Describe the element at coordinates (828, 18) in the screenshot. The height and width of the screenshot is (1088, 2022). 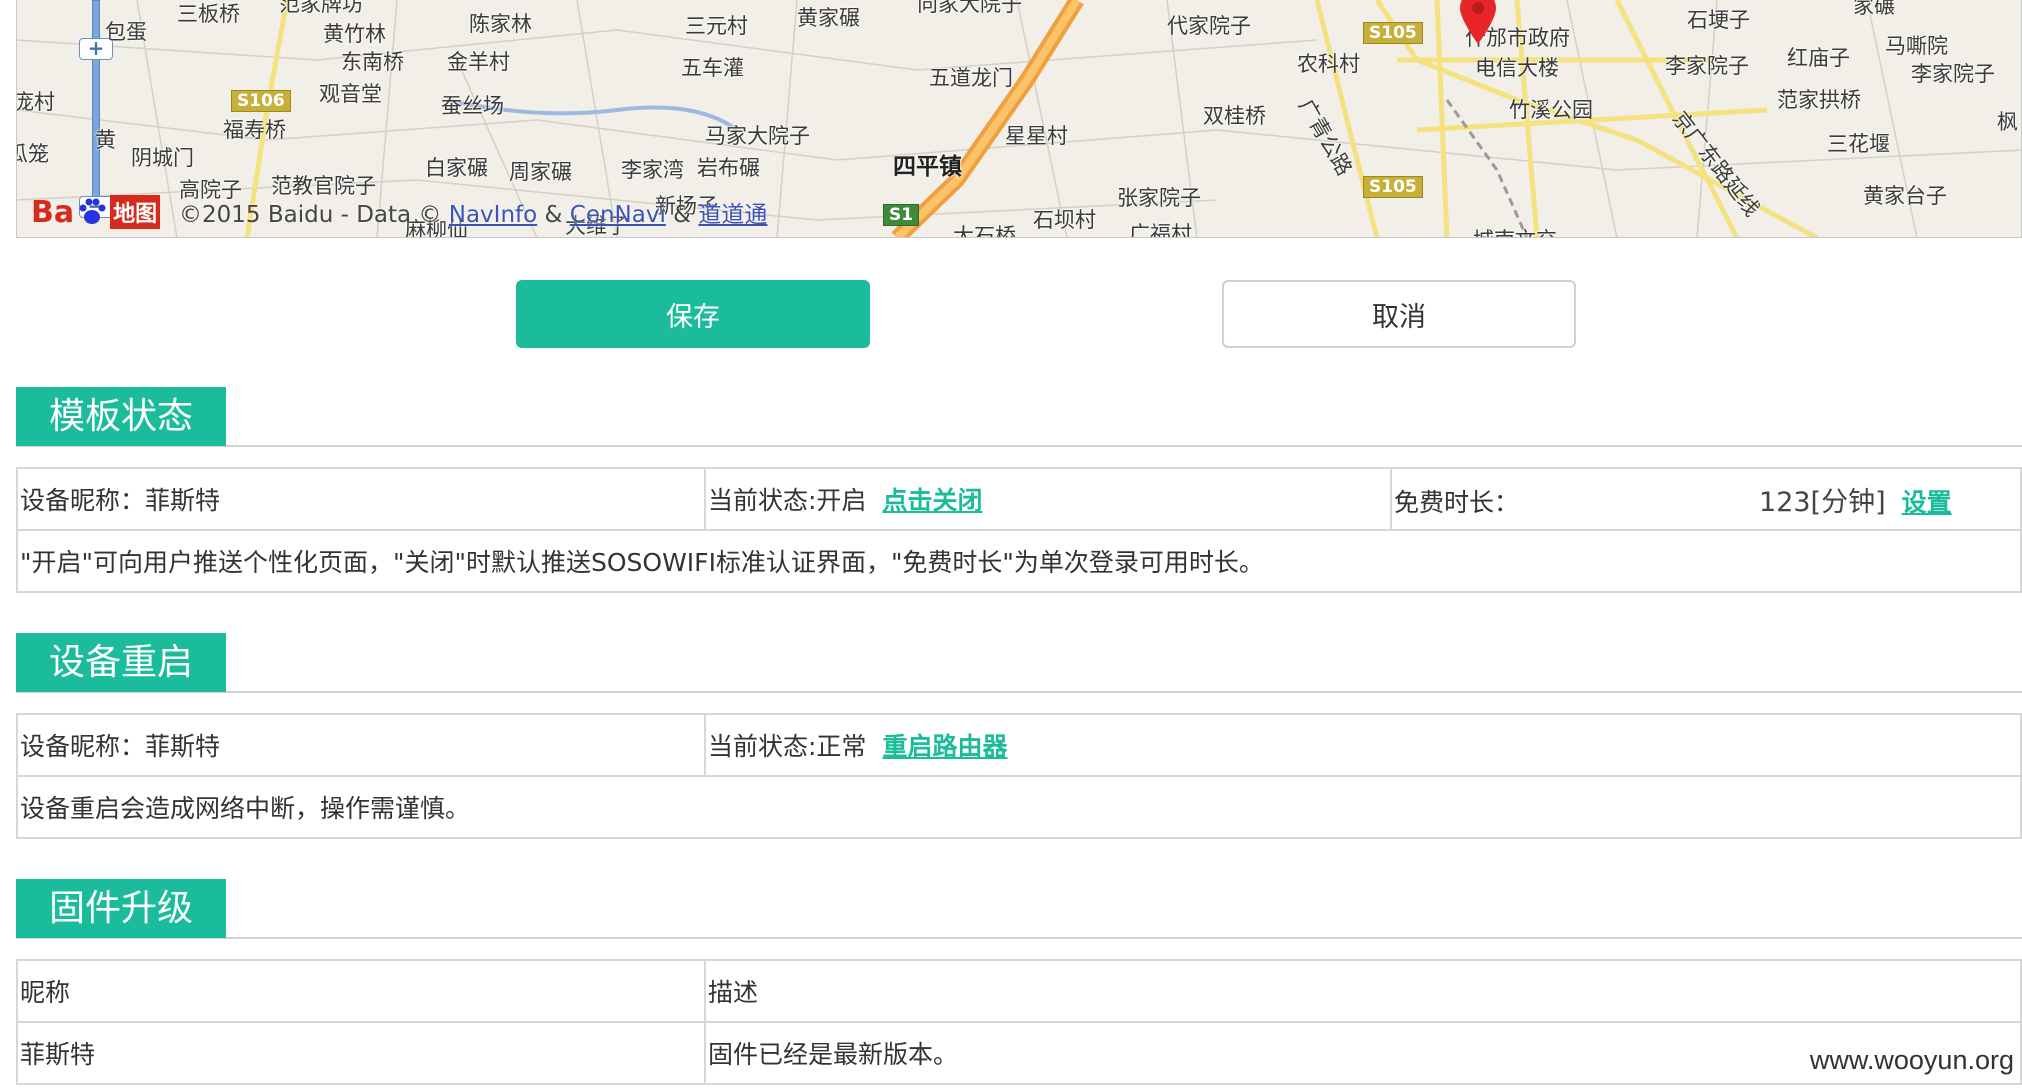
I see `map-place-label: 黄家碾` at that location.